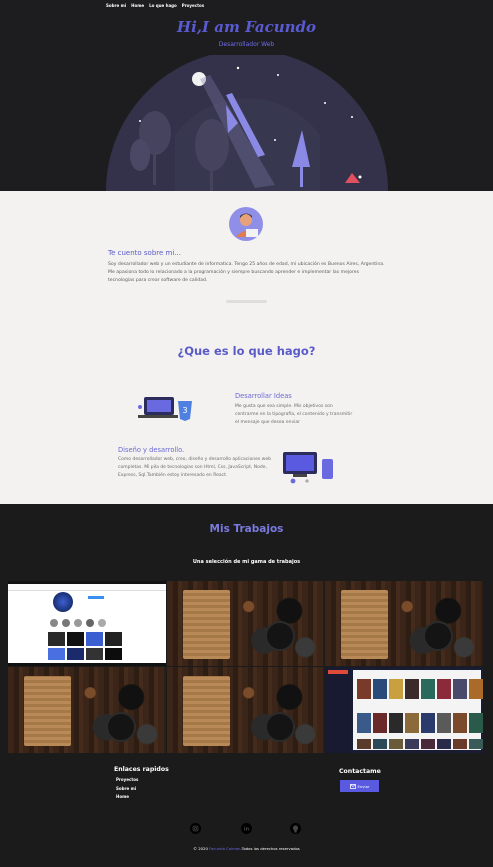 Image resolution: width=493 pixels, height=867 pixels. Describe the element at coordinates (295, 828) in the screenshot. I see `github-icon` at that location.